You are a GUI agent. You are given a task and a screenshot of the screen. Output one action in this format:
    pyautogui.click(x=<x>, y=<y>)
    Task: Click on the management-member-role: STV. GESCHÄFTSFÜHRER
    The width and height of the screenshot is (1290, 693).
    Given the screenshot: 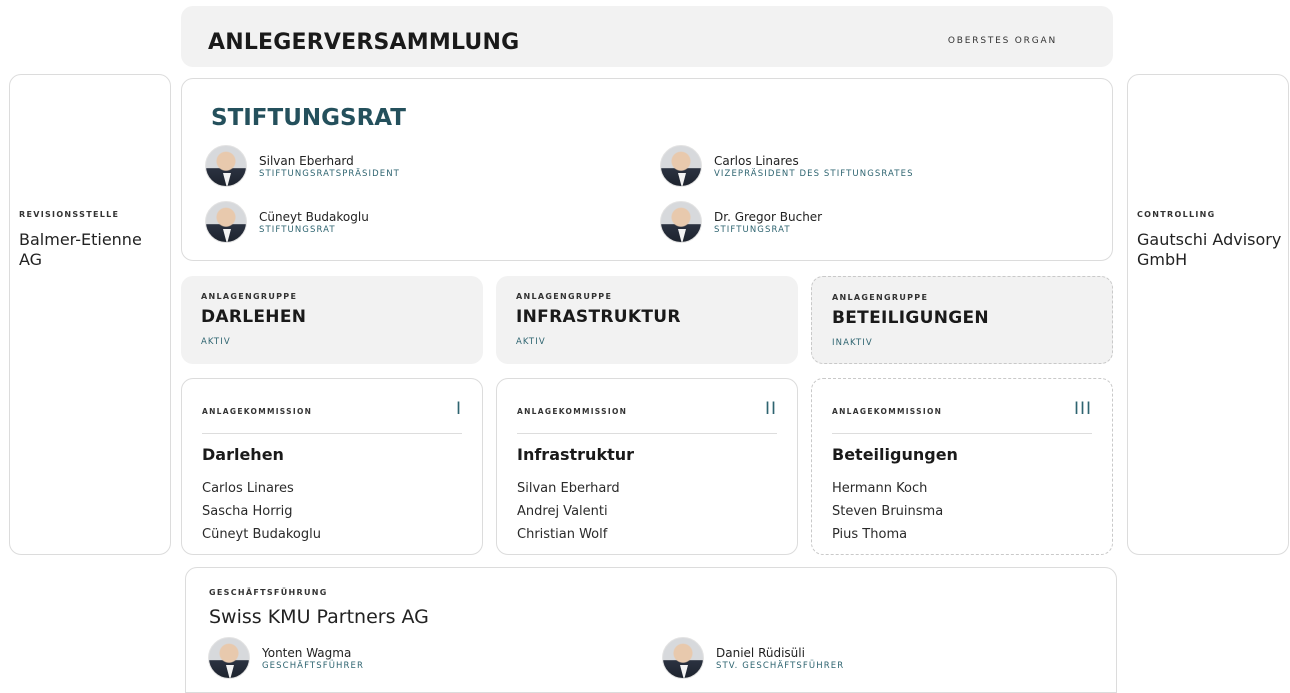 What is the action you would take?
    pyautogui.click(x=780, y=665)
    